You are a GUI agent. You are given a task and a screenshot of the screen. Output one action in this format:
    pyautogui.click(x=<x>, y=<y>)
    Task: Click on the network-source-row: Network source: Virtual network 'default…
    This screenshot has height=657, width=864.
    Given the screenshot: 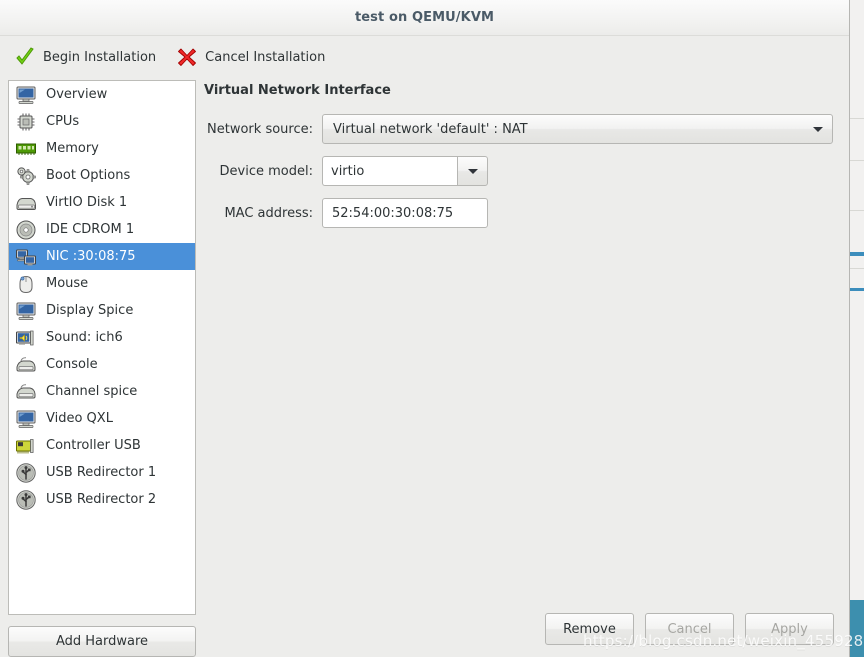 What is the action you would take?
    pyautogui.click(x=518, y=129)
    